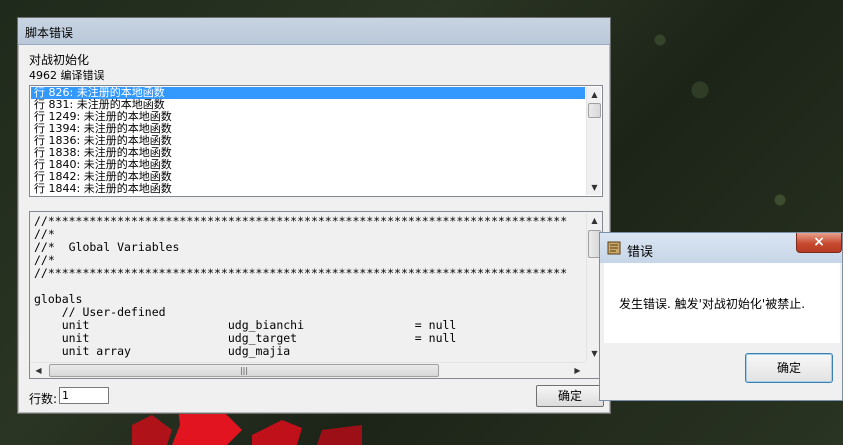 The width and height of the screenshot is (843, 445). Describe the element at coordinates (721, 248) in the screenshot. I see `dialog-titlebar: 错误 ×` at that location.